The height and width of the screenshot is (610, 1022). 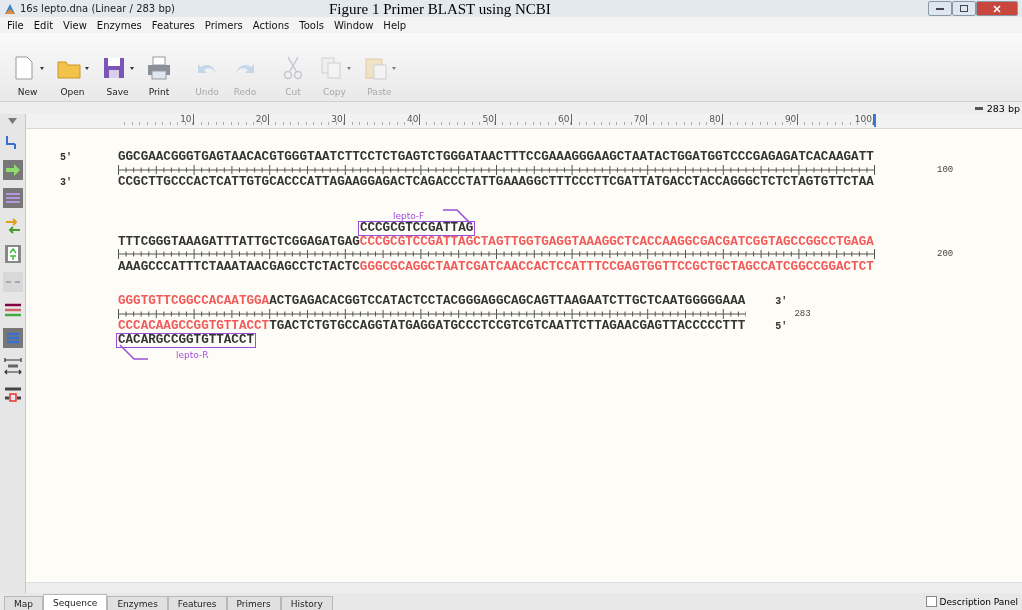 I want to click on horizontal-scrollbar, so click(x=524, y=587).